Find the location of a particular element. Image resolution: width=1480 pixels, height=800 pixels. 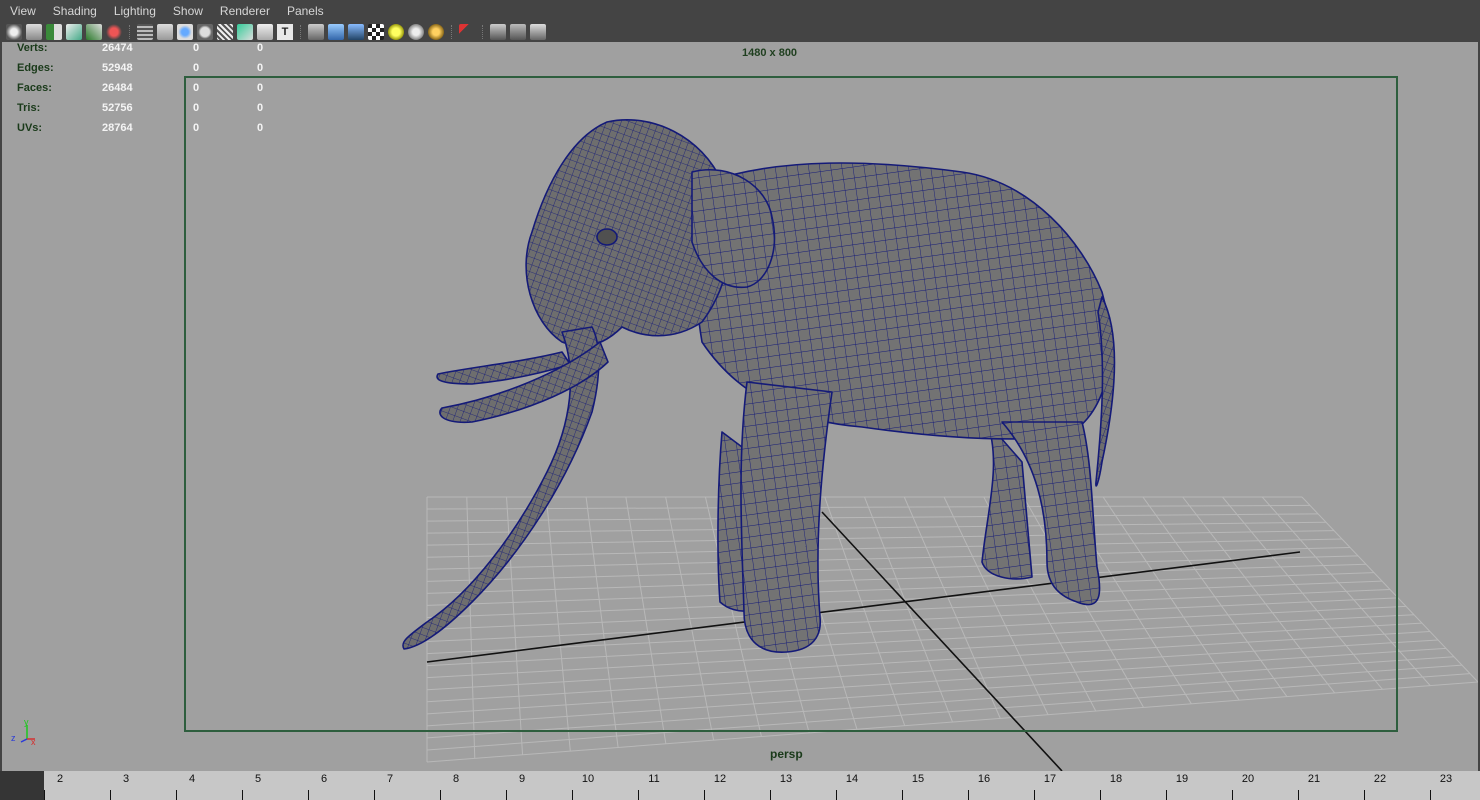

x-axis-label: x is located at coordinates (33, 742).